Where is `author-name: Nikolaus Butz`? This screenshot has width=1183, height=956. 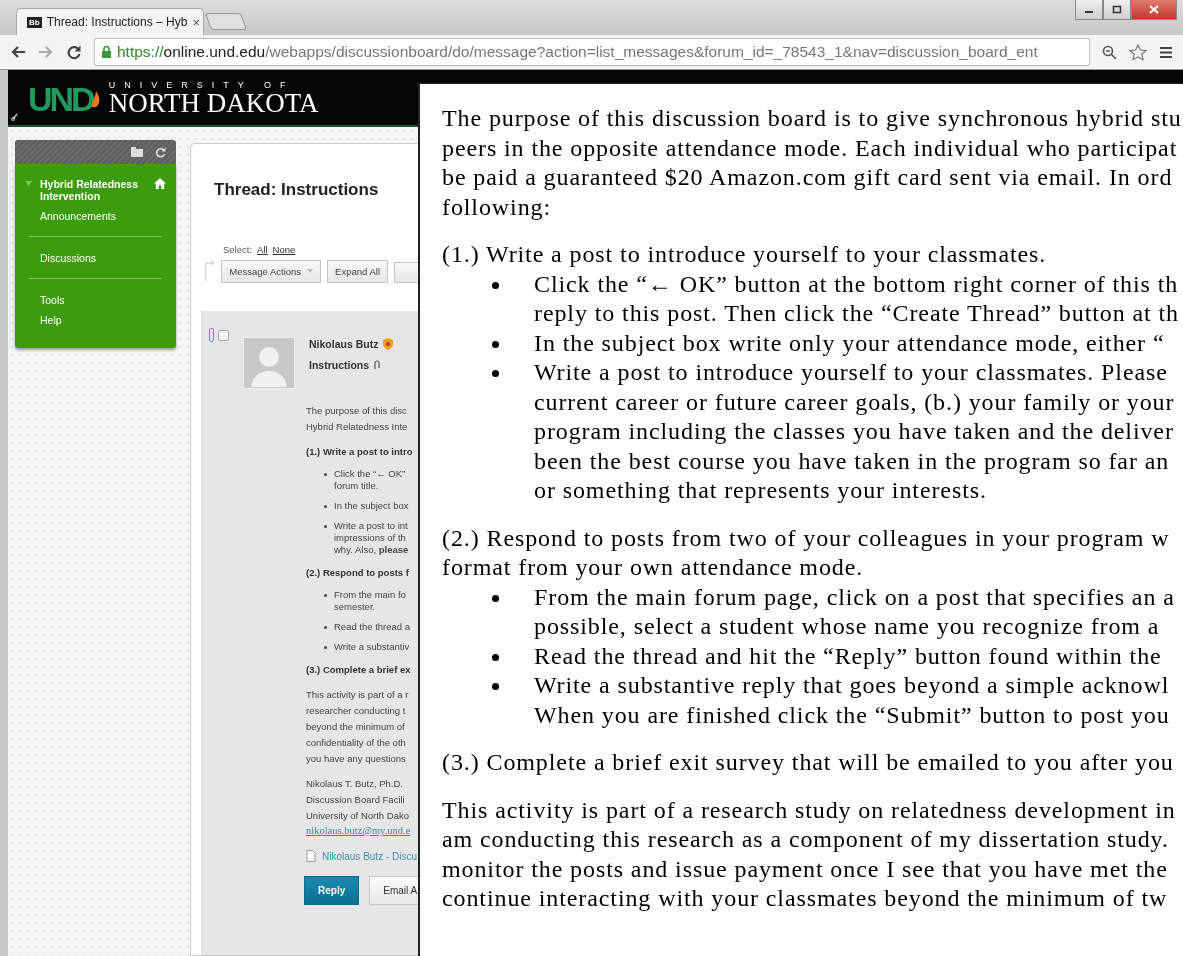
author-name: Nikolaus Butz is located at coordinates (344, 344).